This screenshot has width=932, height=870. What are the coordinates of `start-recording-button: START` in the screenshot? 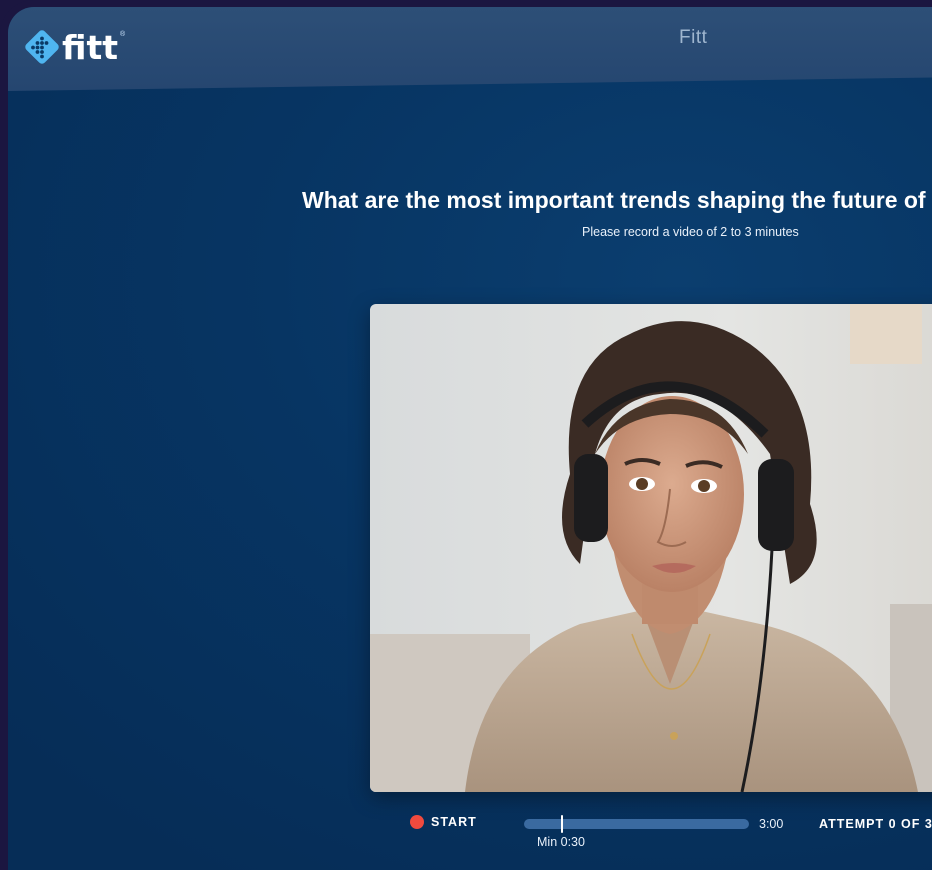 It's located at (443, 822).